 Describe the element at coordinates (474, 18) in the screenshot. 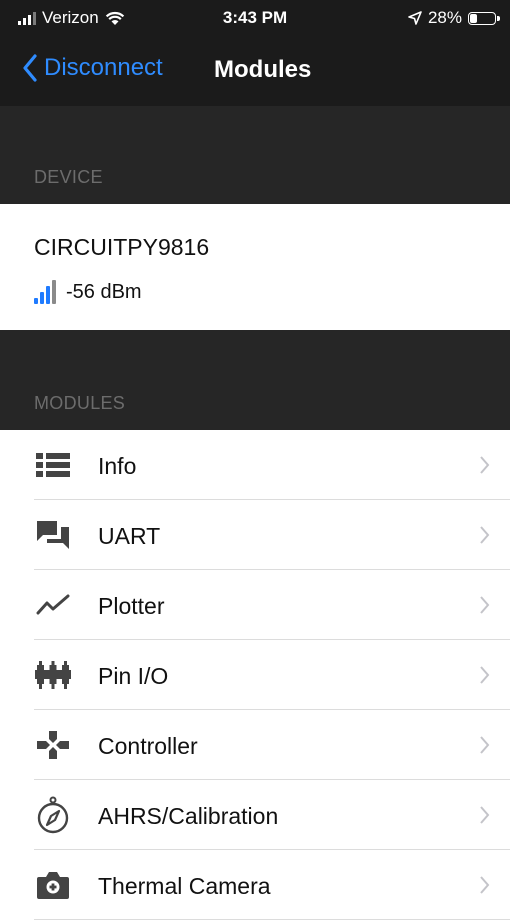

I see `battery-fill` at that location.